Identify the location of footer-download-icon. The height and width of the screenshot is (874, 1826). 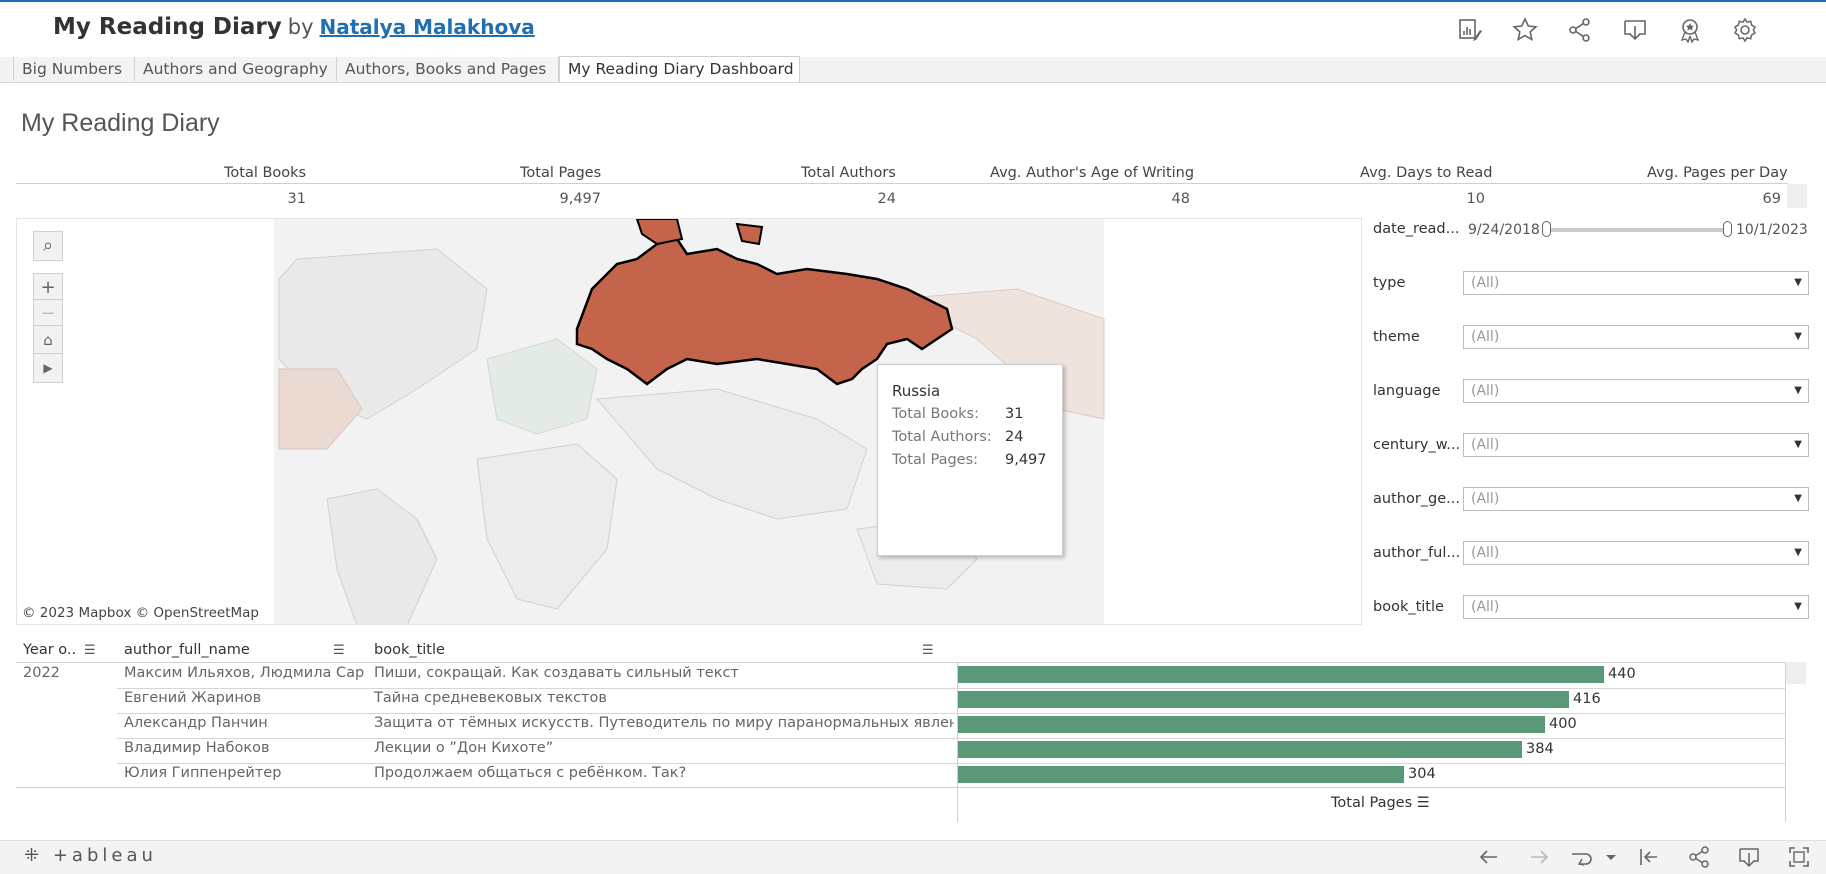
(1749, 857).